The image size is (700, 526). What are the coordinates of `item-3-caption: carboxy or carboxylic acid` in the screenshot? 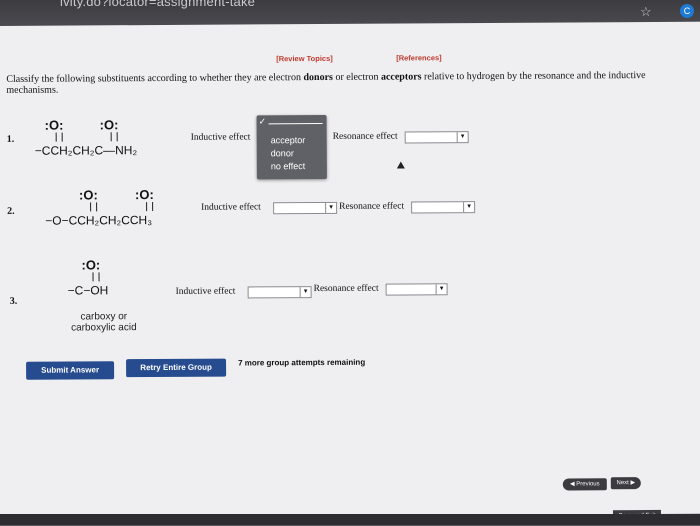 It's located at (104, 322).